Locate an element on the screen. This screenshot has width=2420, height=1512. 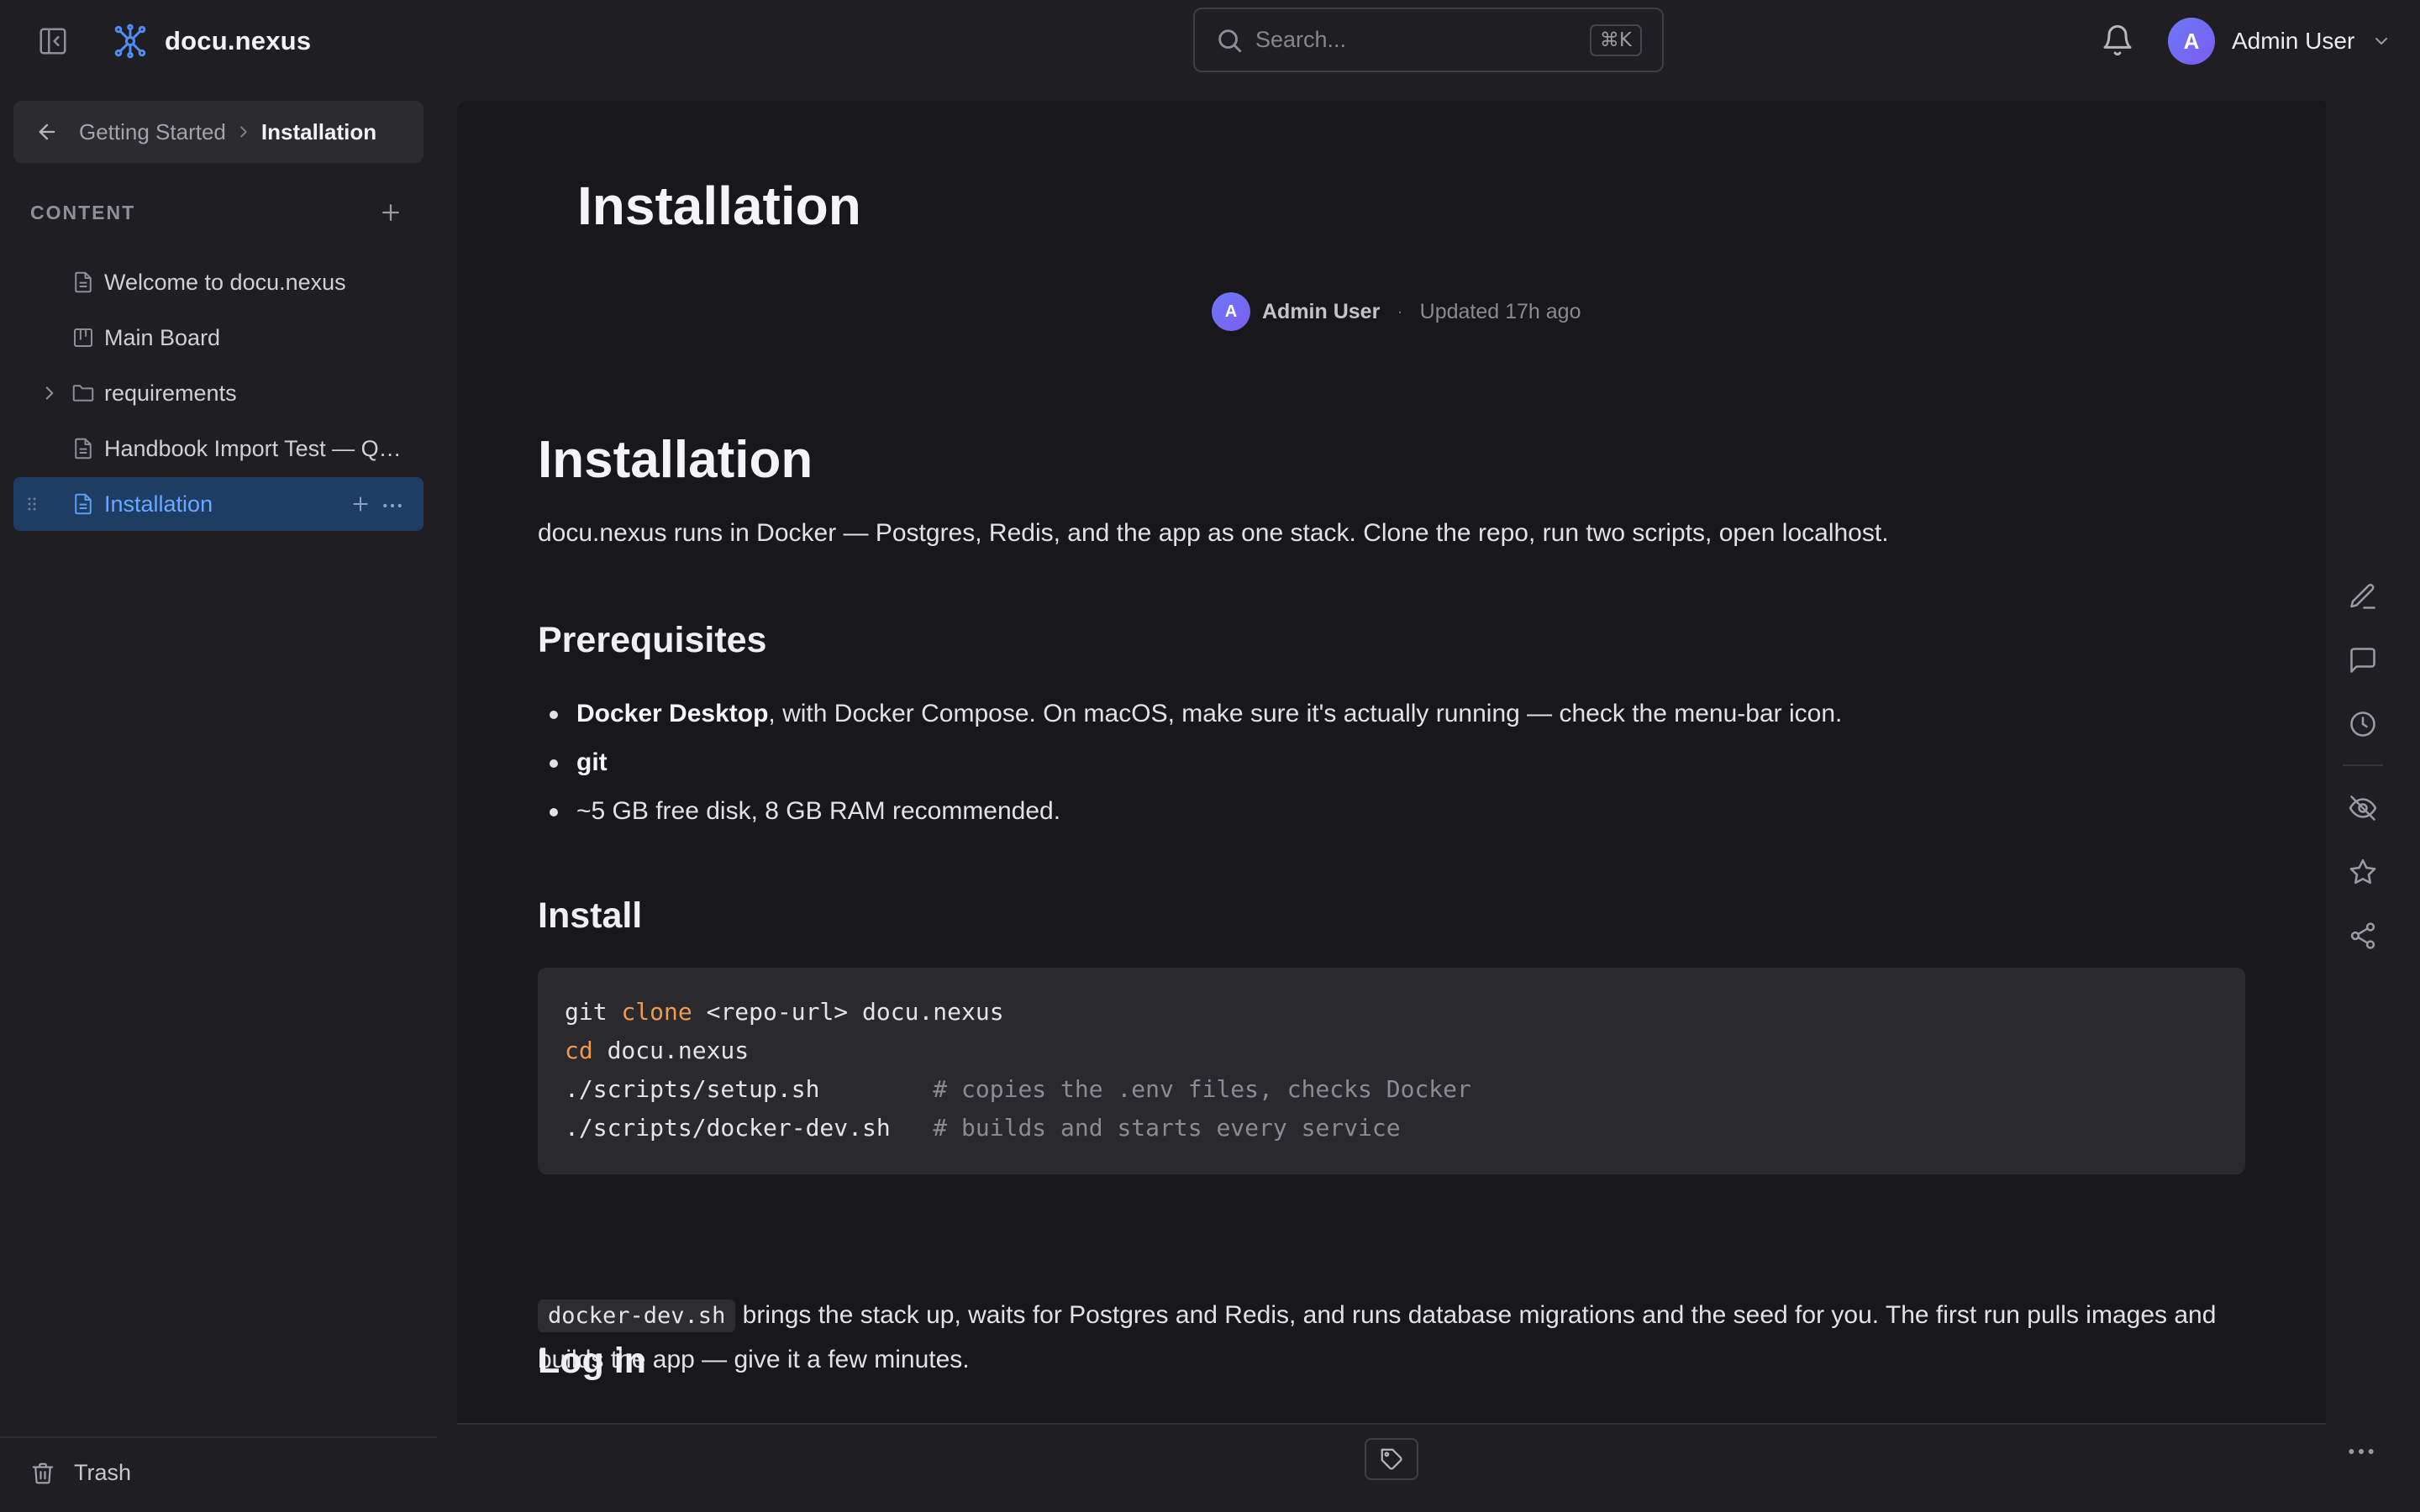
user-menu: A Admin User is located at coordinates (2279, 41).